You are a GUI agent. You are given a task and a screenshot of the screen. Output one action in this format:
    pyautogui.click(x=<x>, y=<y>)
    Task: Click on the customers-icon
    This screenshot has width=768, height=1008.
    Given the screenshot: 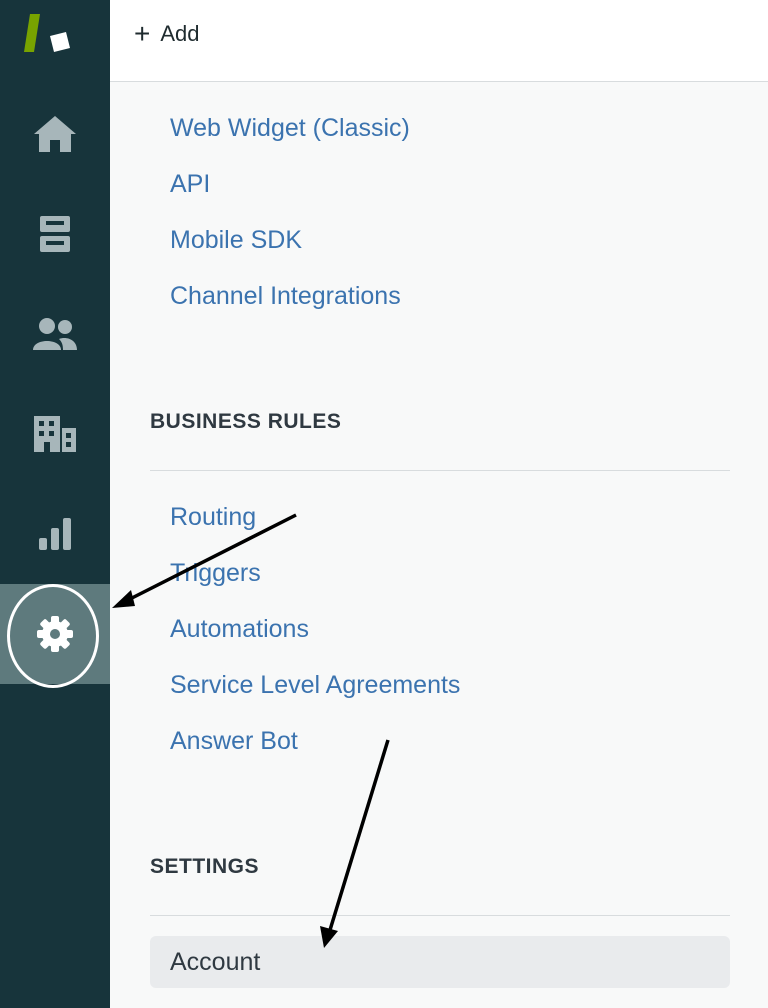 What is the action you would take?
    pyautogui.click(x=55, y=334)
    